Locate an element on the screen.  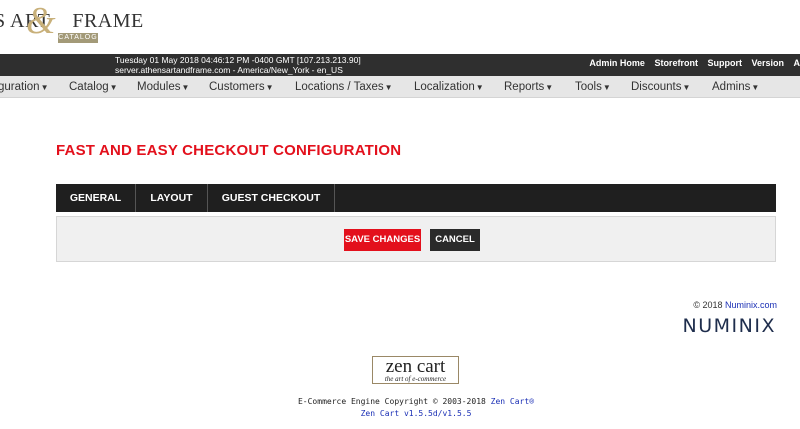
menu-label: guration is located at coordinates (20, 87).